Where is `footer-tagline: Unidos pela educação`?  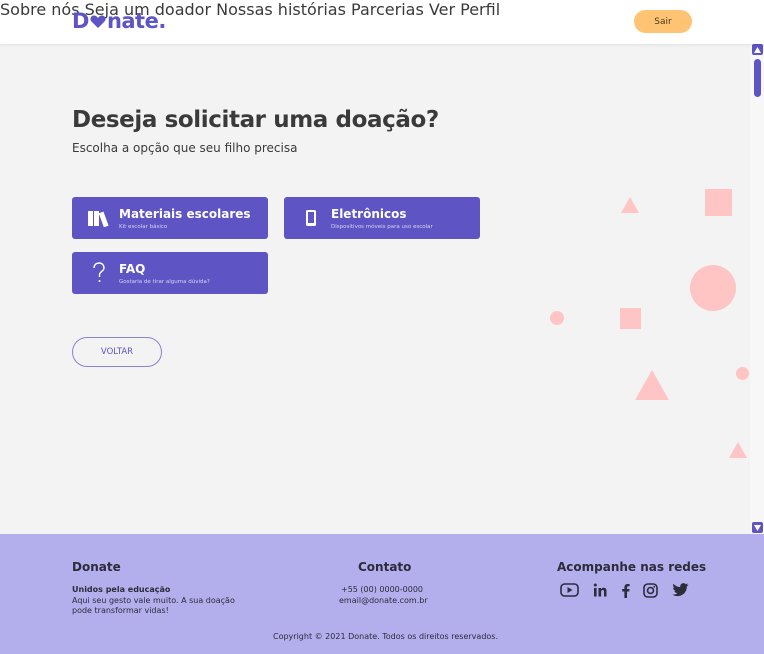 footer-tagline: Unidos pela educação is located at coordinates (121, 589).